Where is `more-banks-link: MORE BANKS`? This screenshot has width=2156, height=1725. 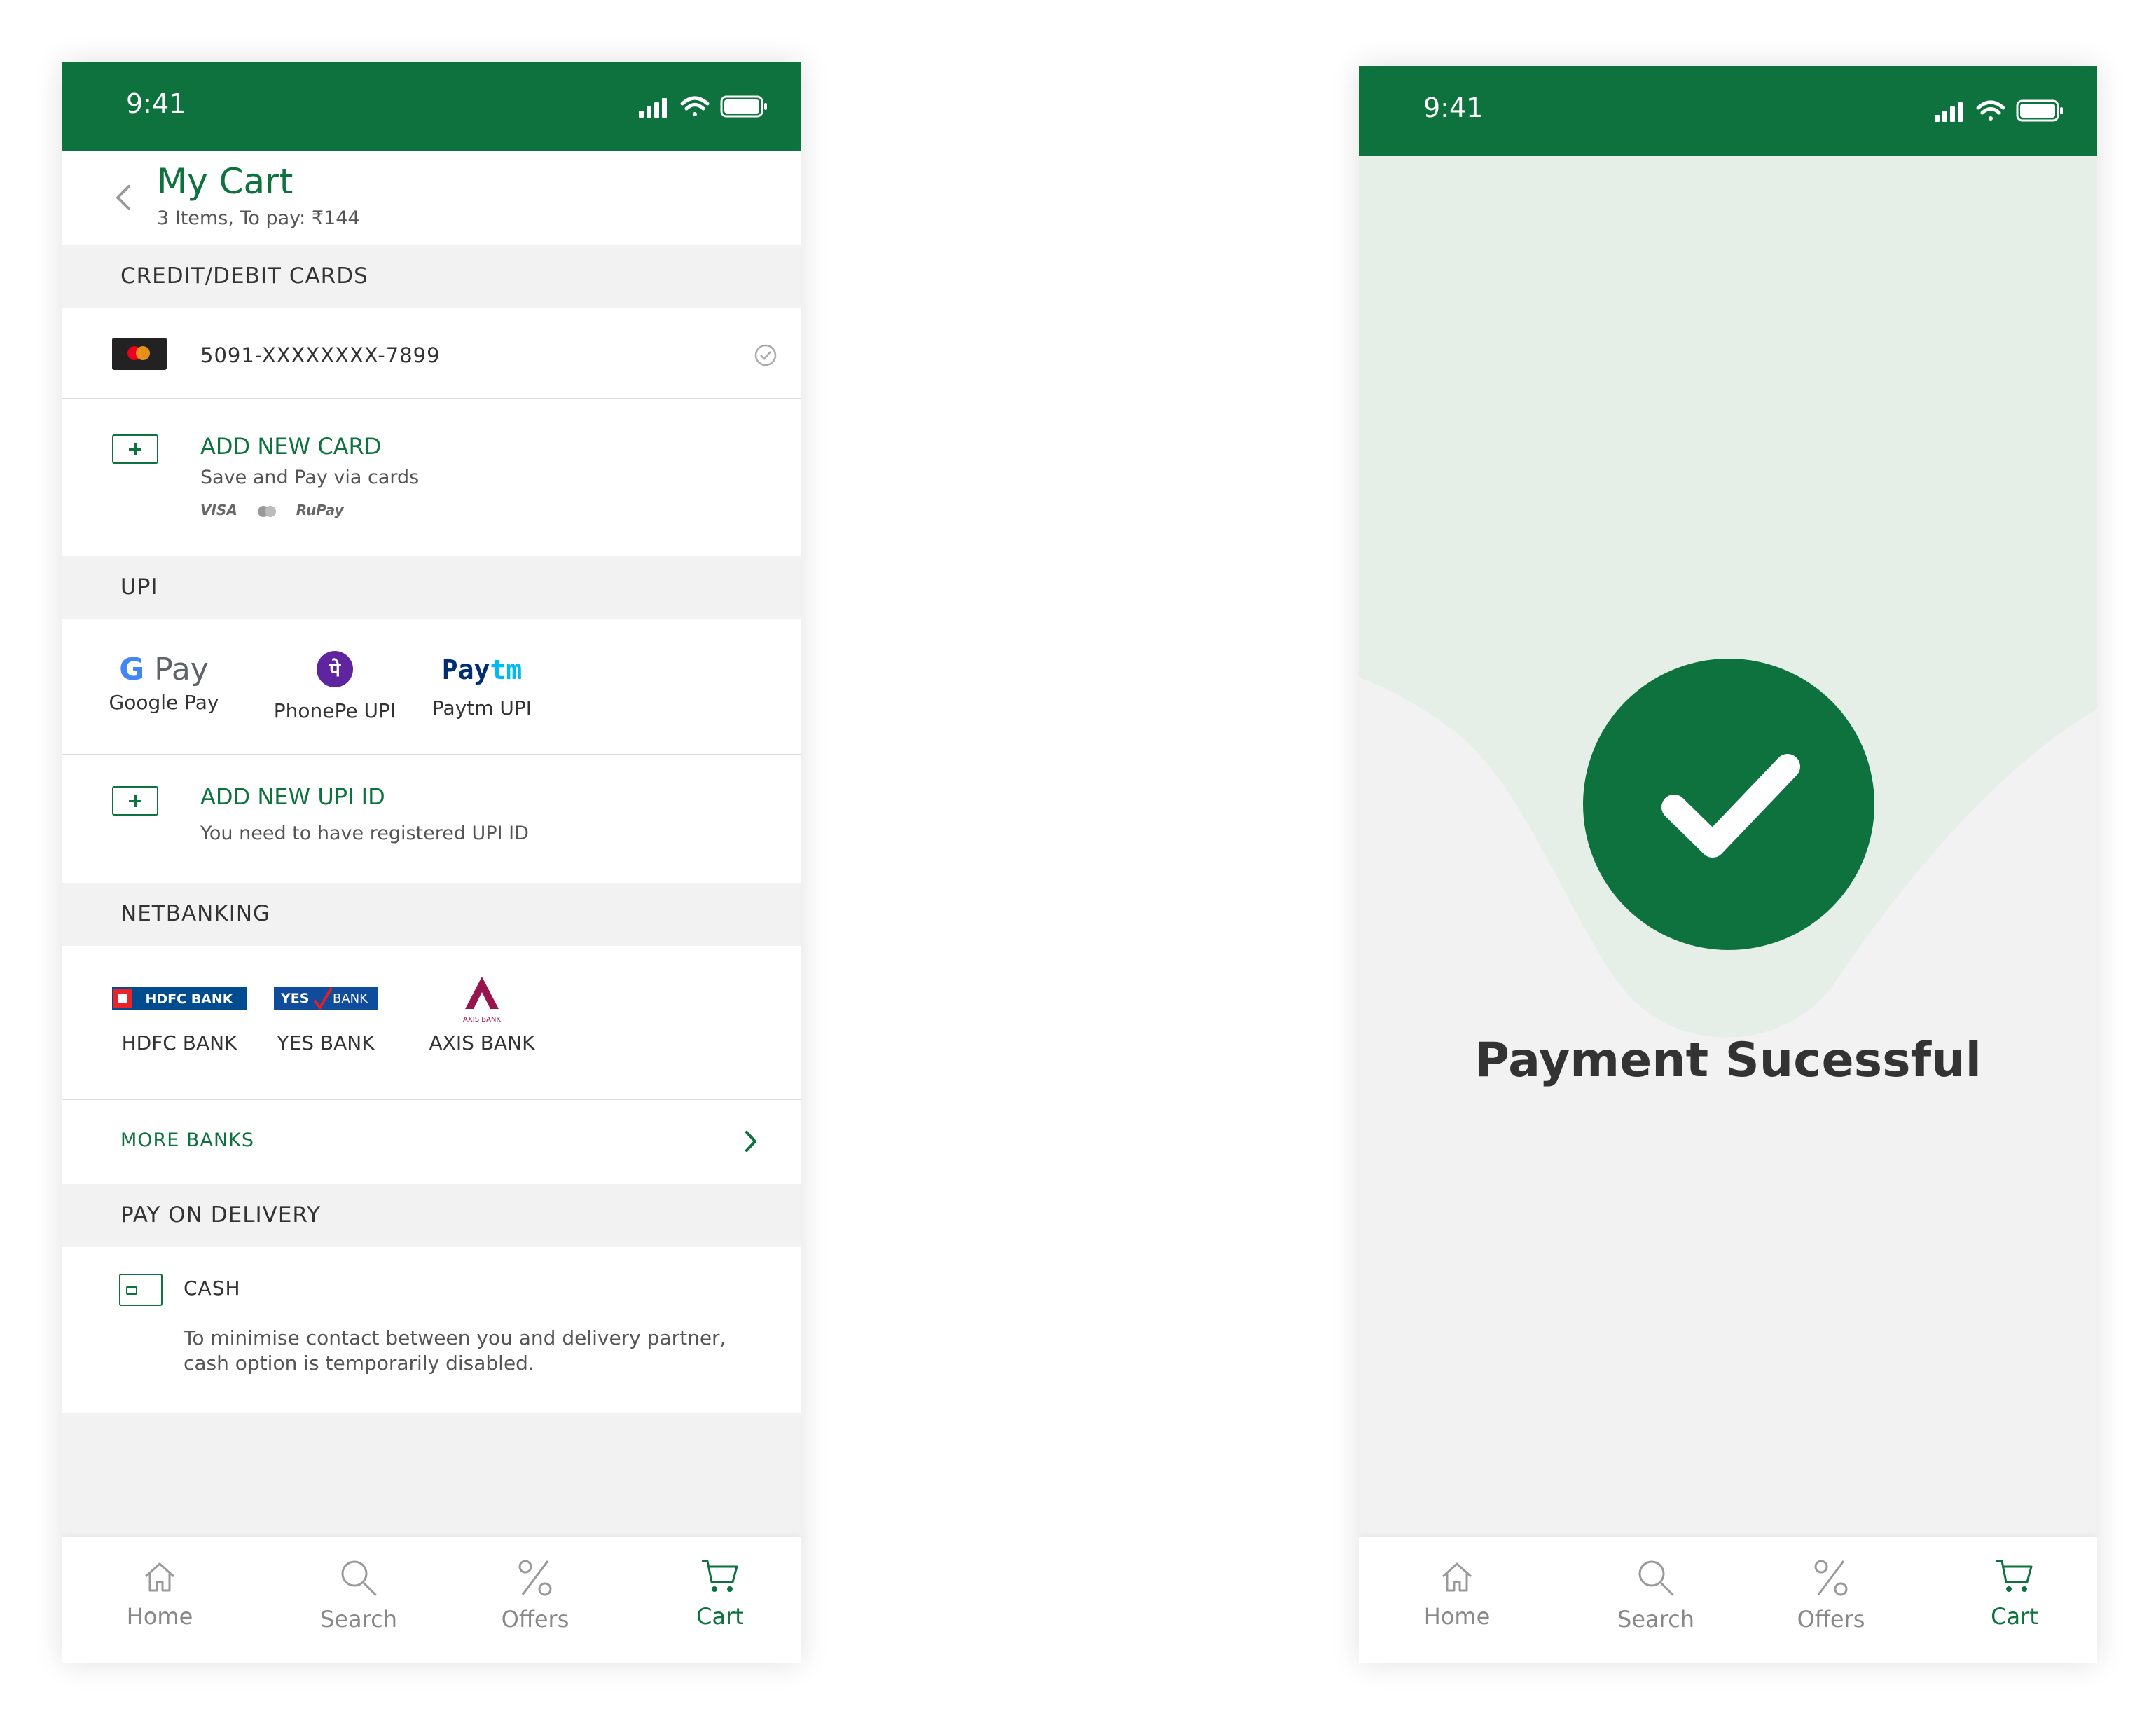 more-banks-link: MORE BANKS is located at coordinates (187, 1140).